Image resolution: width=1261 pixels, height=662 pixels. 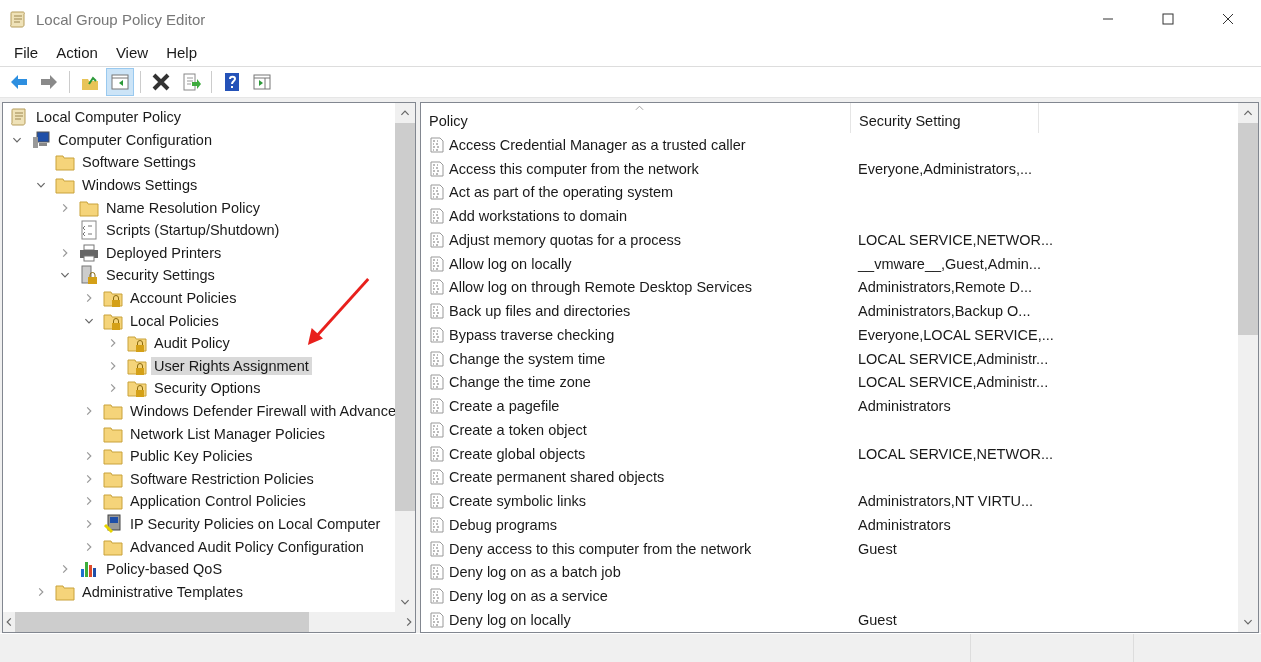 What do you see at coordinates (113, 524) in the screenshot?
I see `computer-key-icon` at bounding box center [113, 524].